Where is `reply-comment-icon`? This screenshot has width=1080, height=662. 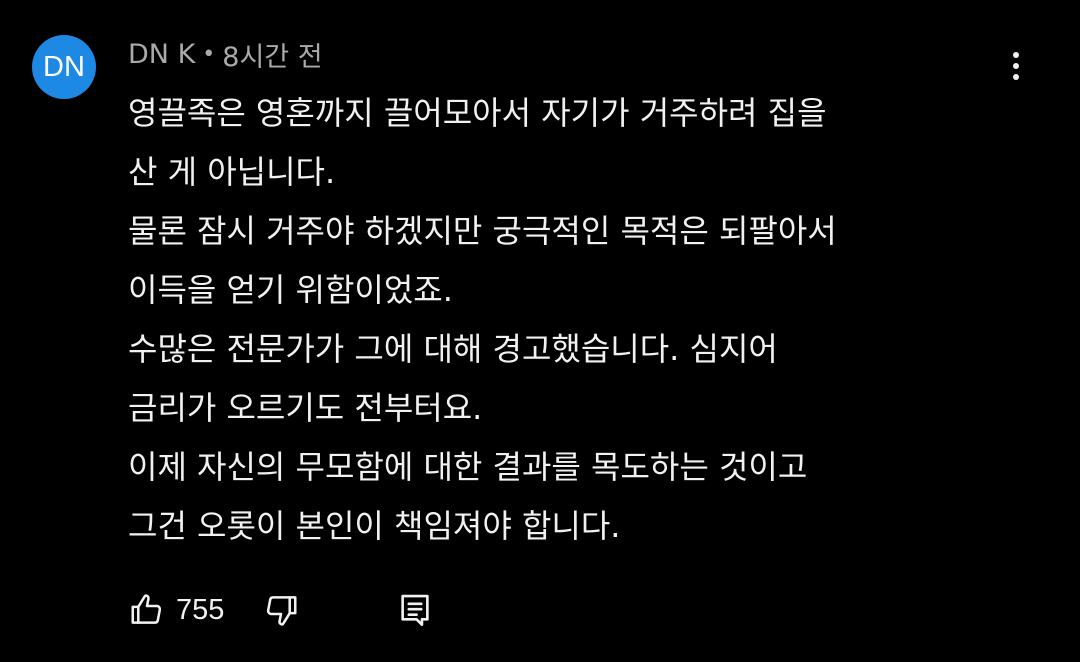 reply-comment-icon is located at coordinates (415, 610).